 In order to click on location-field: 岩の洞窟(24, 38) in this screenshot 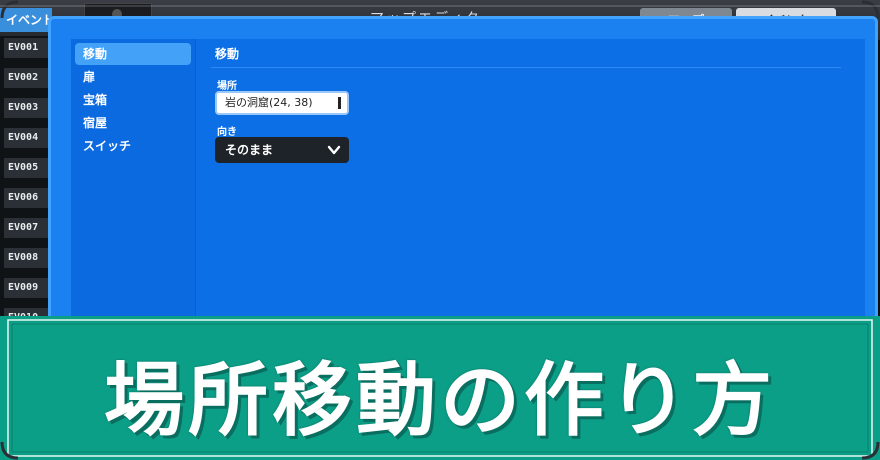, I will do `click(282, 103)`.